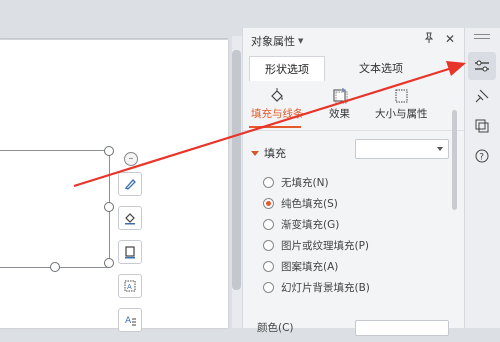 The height and width of the screenshot is (342, 500). Describe the element at coordinates (277, 114) in the screenshot. I see `subtab-label: 填充与线条` at that location.